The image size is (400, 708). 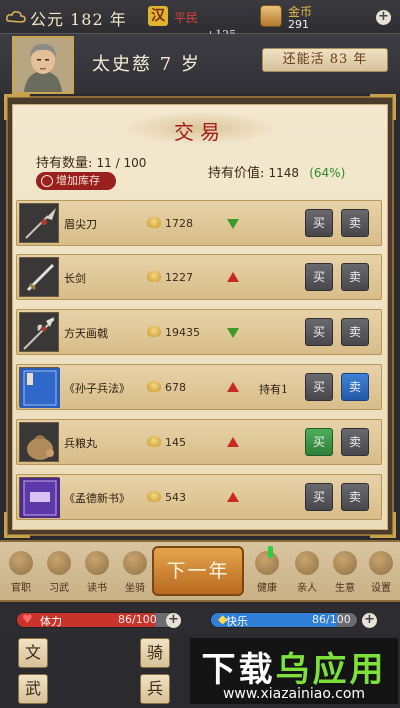 What do you see at coordinates (200, 132) in the screenshot?
I see `panel-title: 交易` at bounding box center [200, 132].